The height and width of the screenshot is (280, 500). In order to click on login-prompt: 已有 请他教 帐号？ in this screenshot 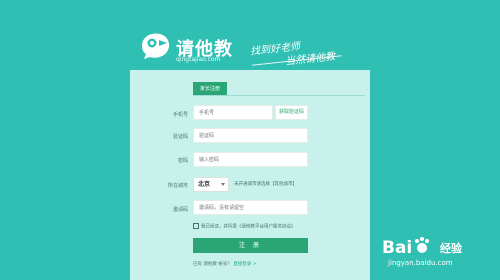, I will do `click(212, 264)`.